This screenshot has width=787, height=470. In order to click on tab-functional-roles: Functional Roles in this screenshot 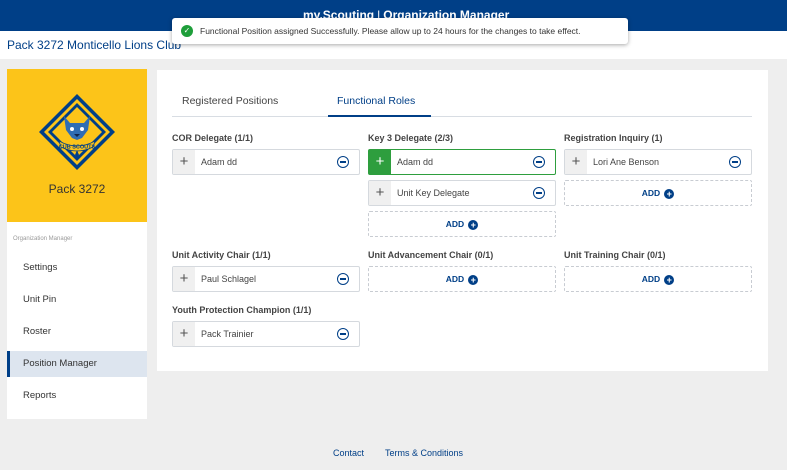, I will do `click(376, 101)`.